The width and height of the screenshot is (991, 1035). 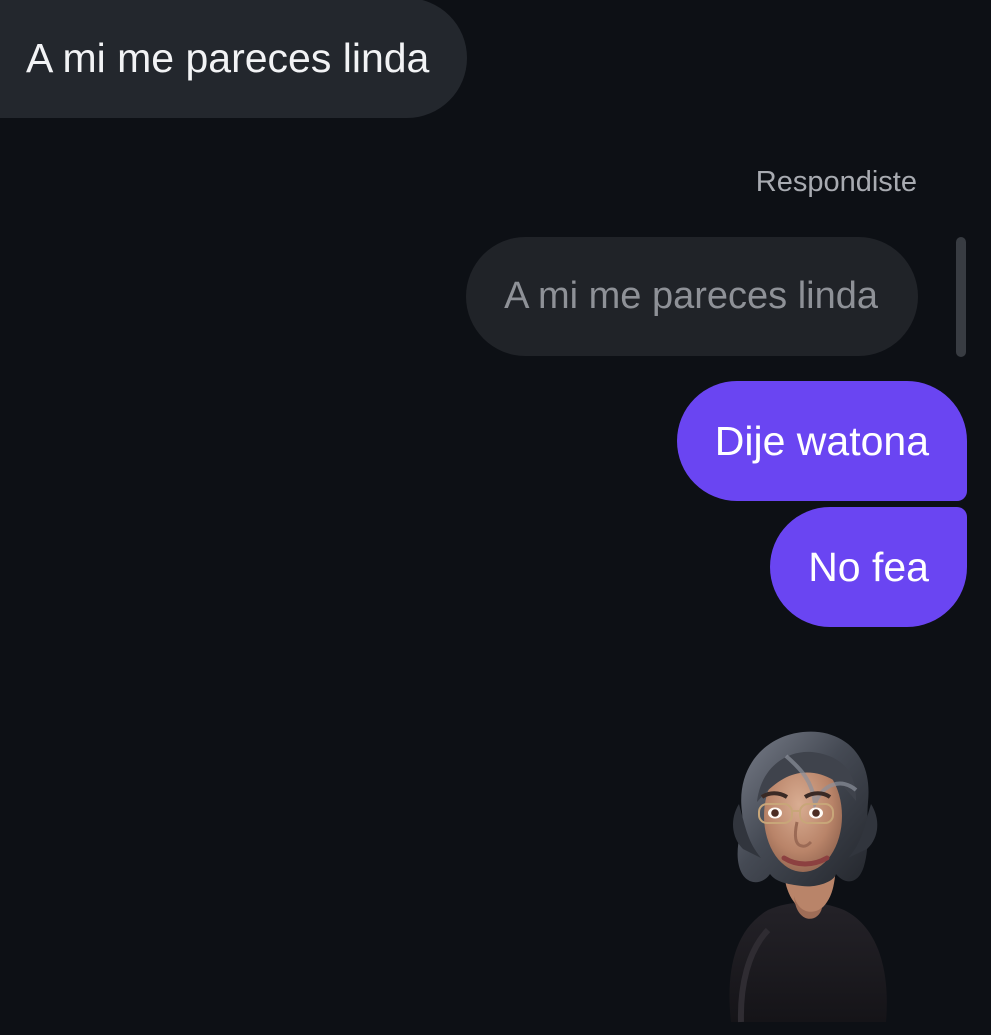 What do you see at coordinates (961, 297) in the screenshot?
I see `reply-quote-bar` at bounding box center [961, 297].